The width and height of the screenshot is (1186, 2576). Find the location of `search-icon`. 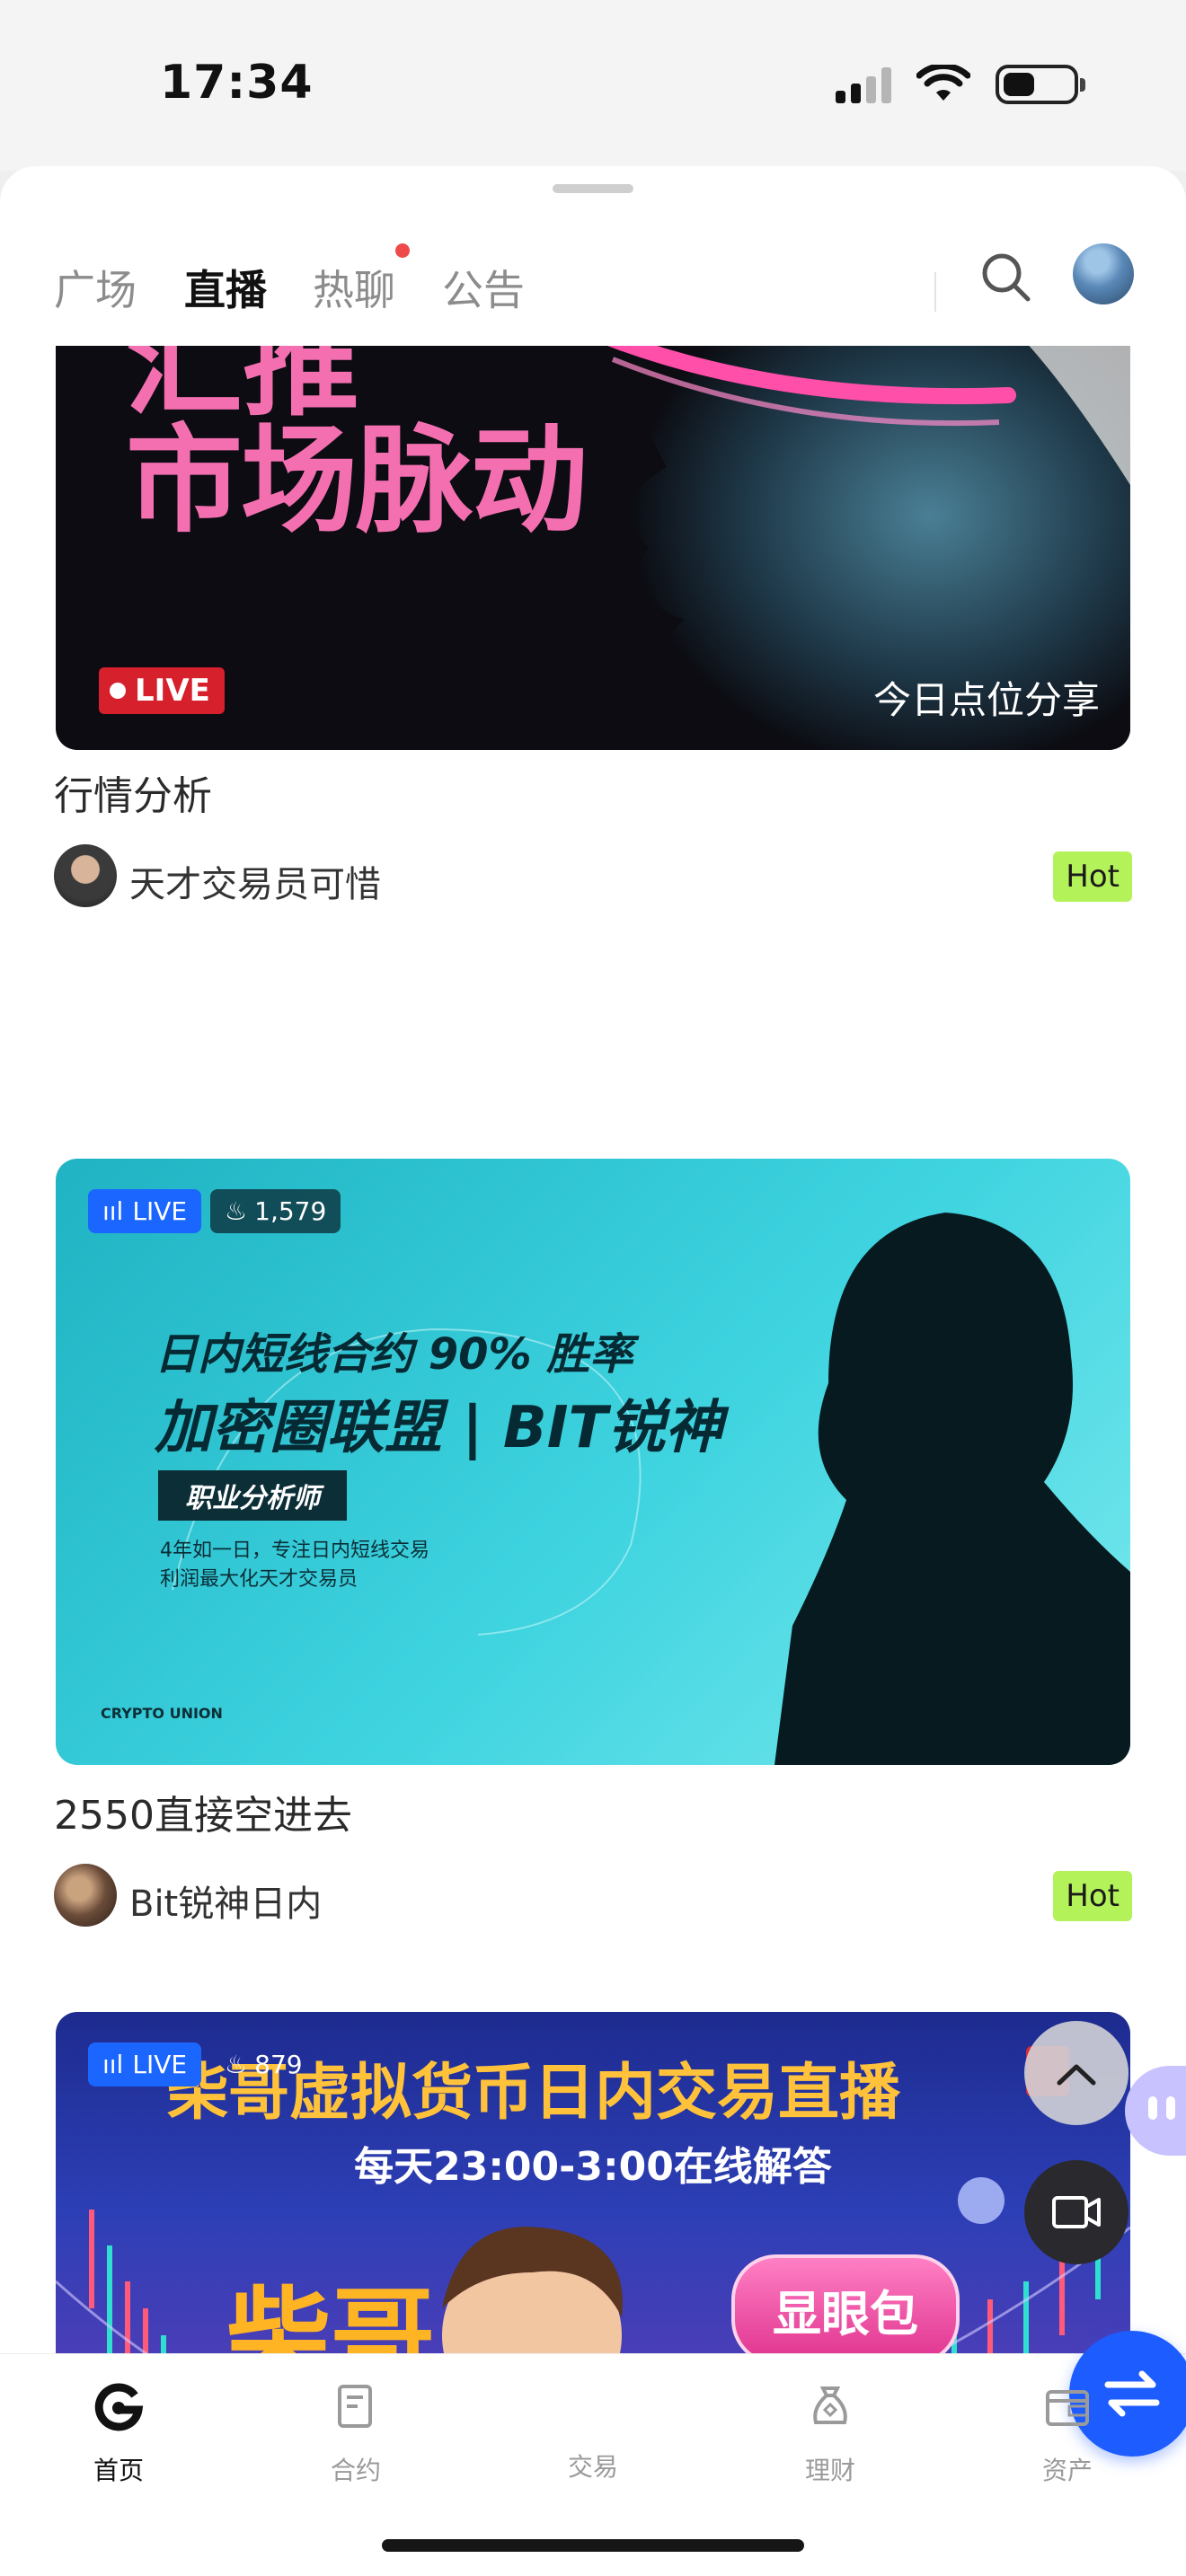

search-icon is located at coordinates (1006, 277).